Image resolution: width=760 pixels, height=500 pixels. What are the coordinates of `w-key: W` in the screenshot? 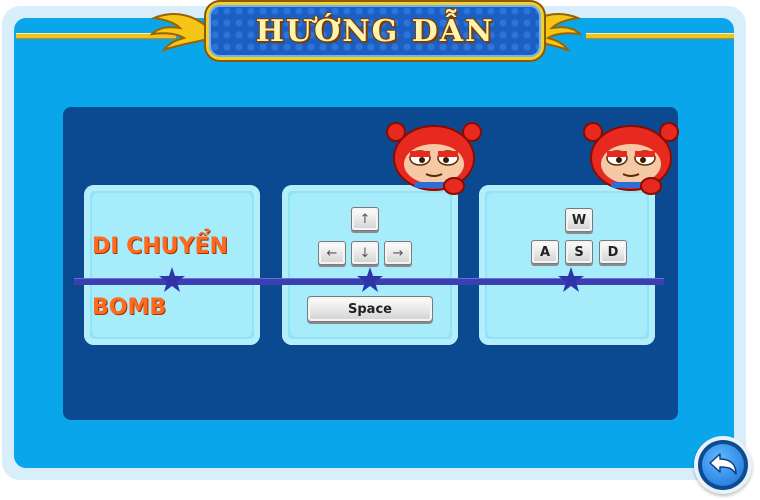 It's located at (579, 220).